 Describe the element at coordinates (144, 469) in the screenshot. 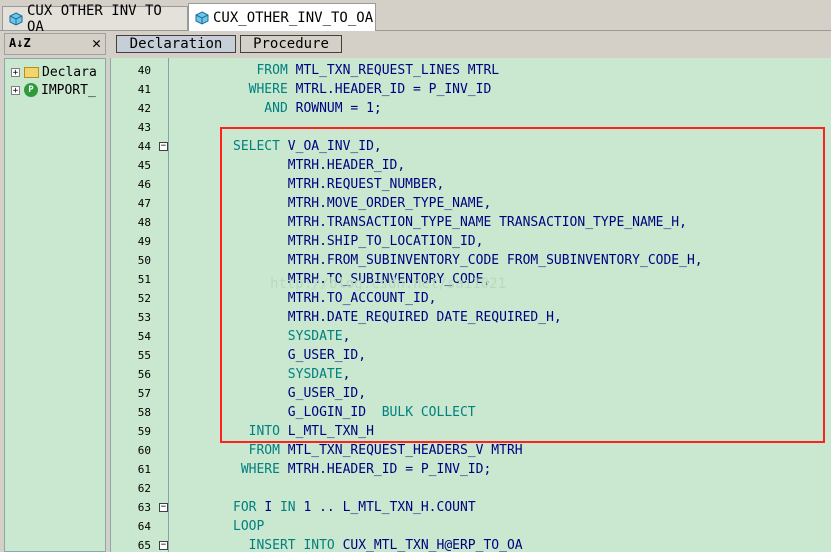

I see `line-number: 61` at that location.